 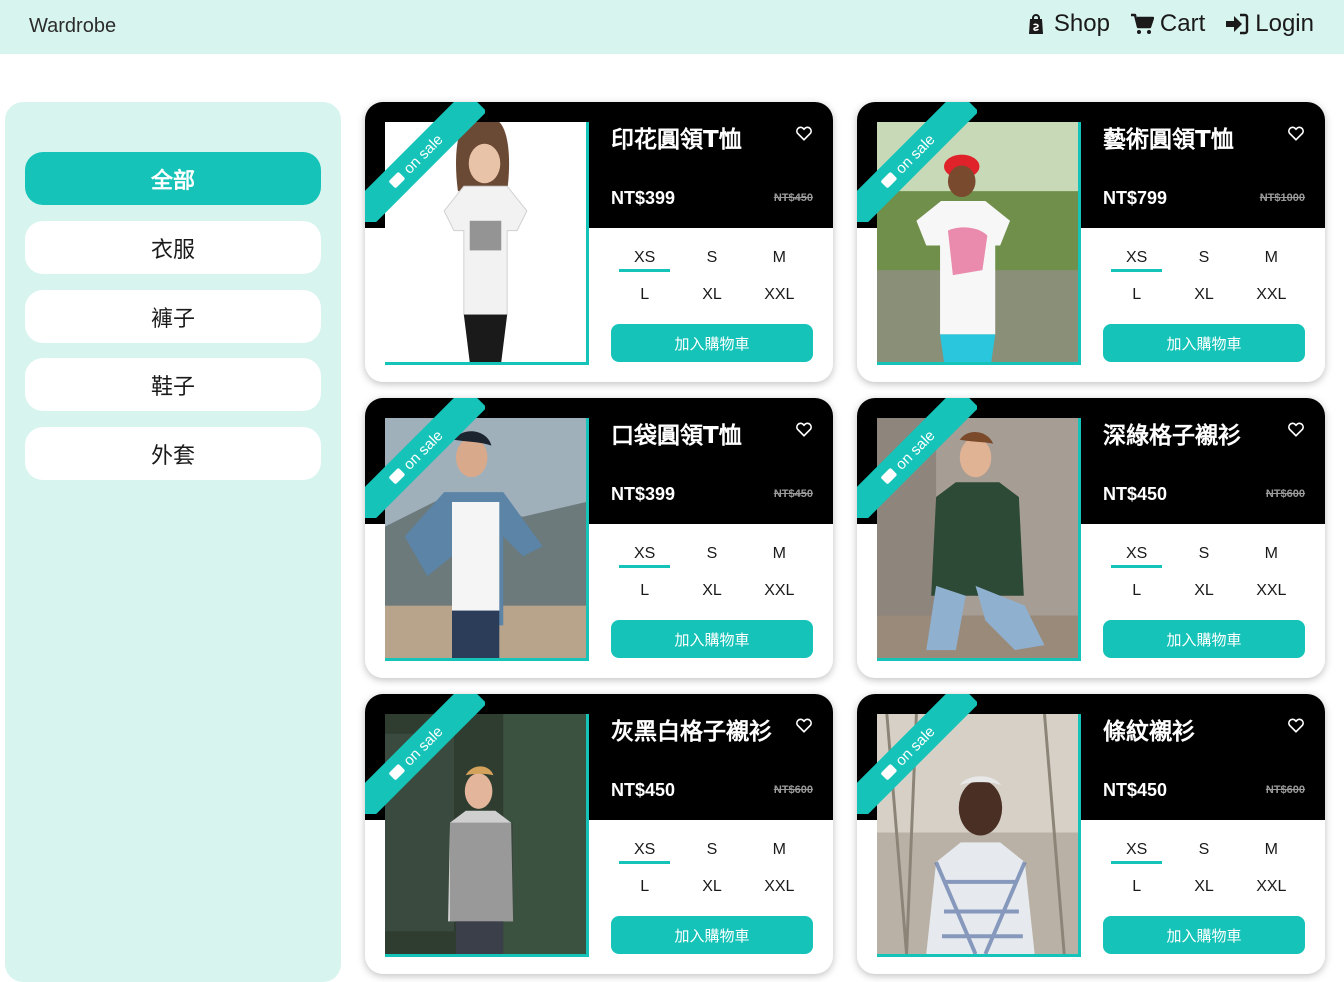 What do you see at coordinates (672, 27) in the screenshot?
I see `top-navbar: Wardrobe Shop Cart Login` at bounding box center [672, 27].